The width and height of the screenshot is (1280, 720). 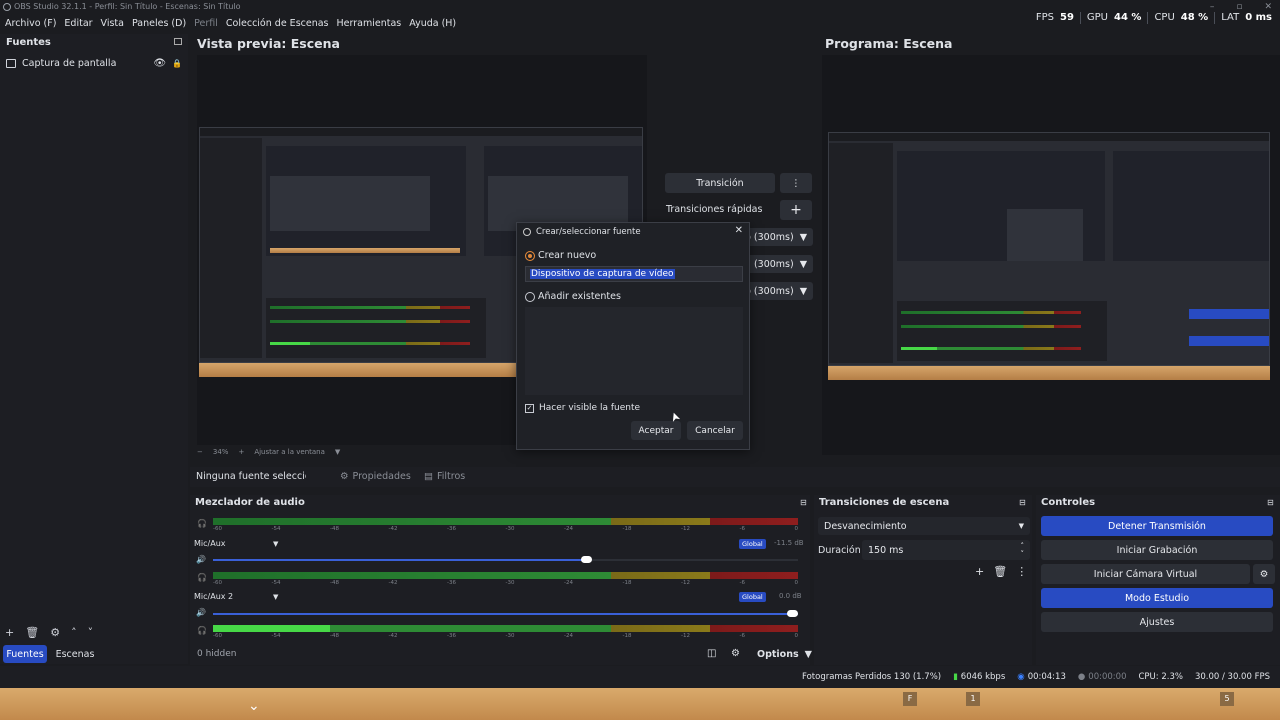 I want to click on filters-button: ▤ Filtros, so click(x=444, y=476).